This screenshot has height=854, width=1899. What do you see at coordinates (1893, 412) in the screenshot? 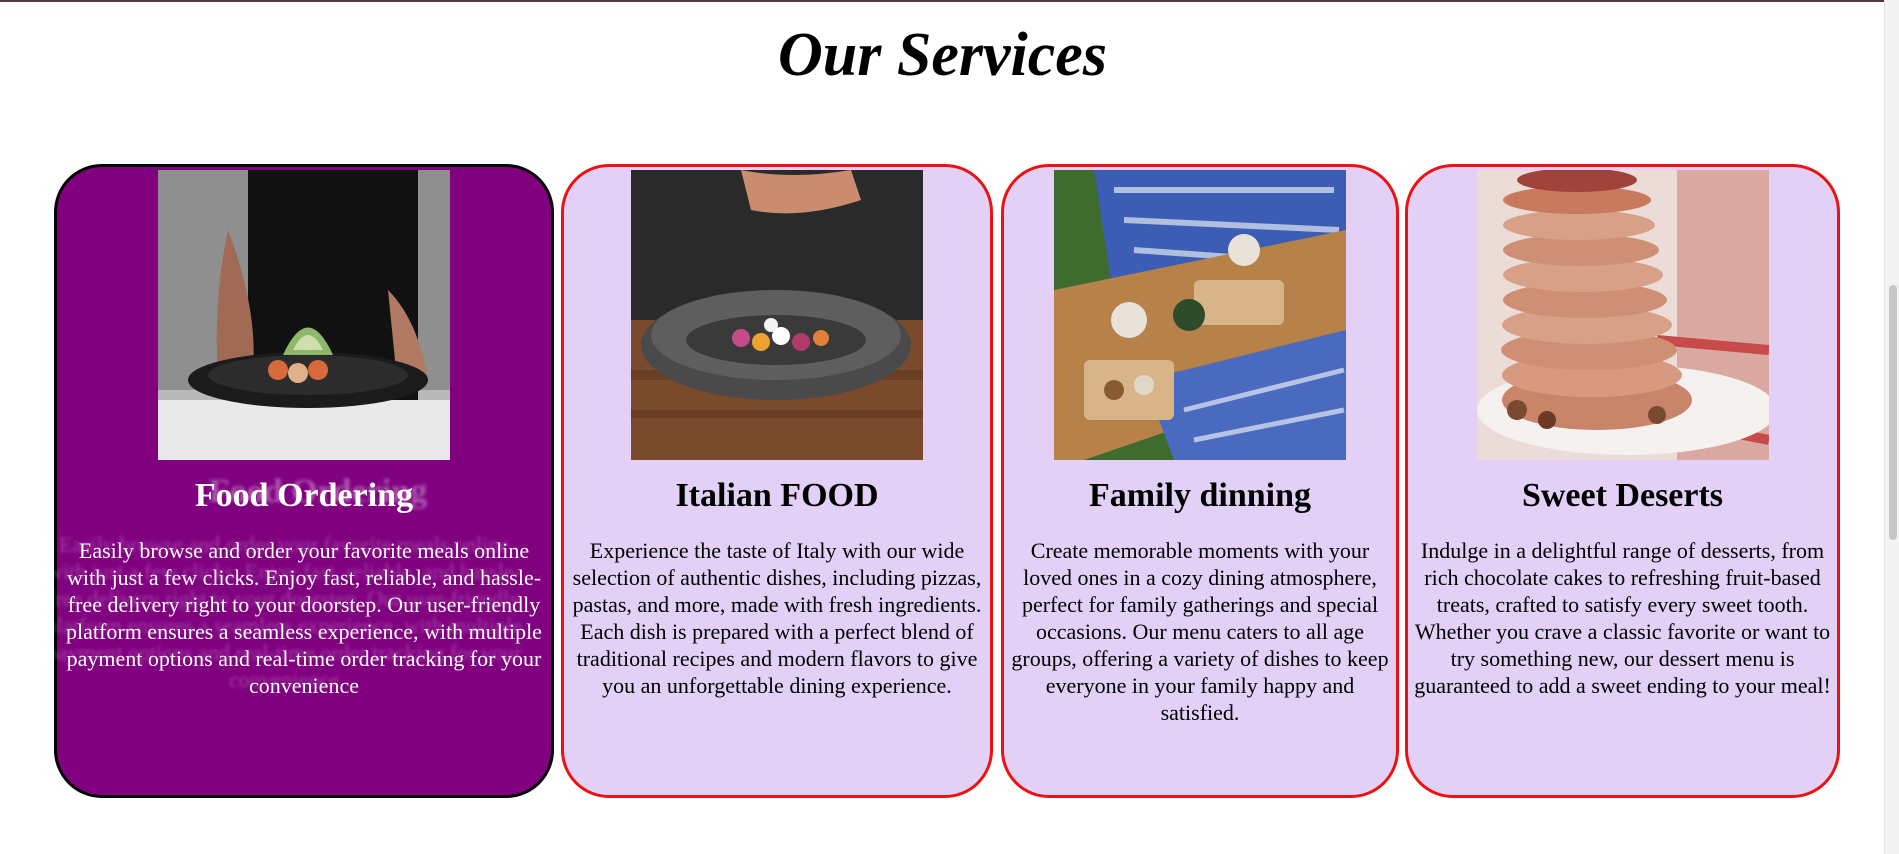
I see `scrollbar-thumb` at bounding box center [1893, 412].